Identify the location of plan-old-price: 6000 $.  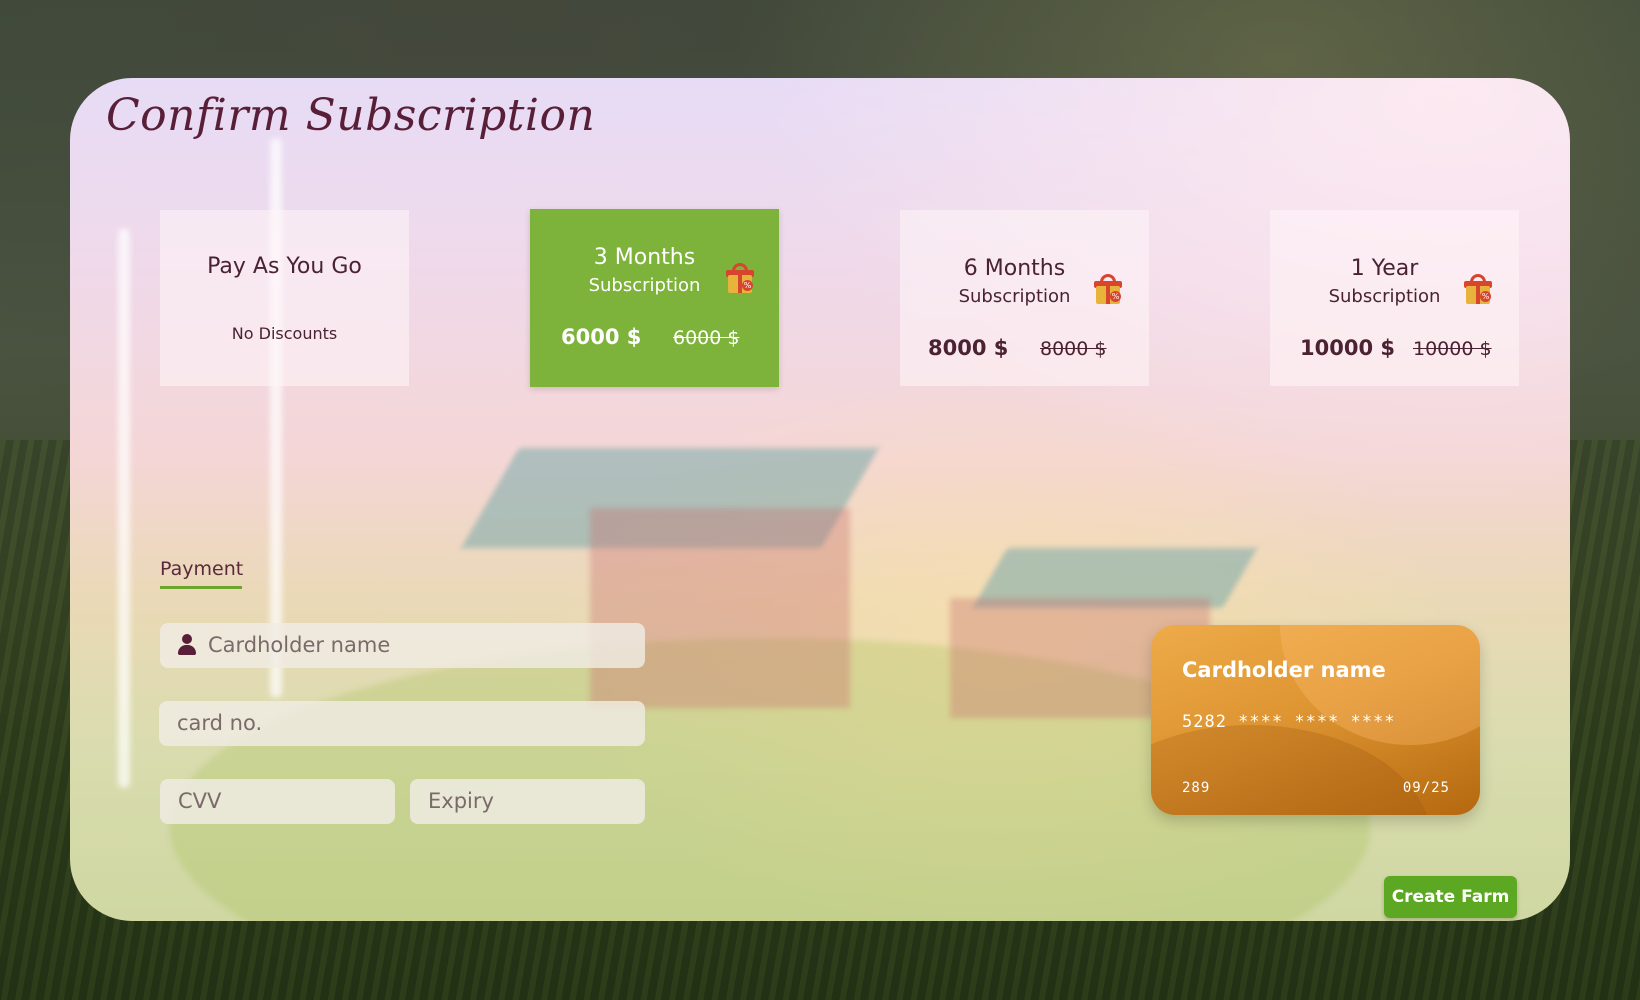
(706, 338).